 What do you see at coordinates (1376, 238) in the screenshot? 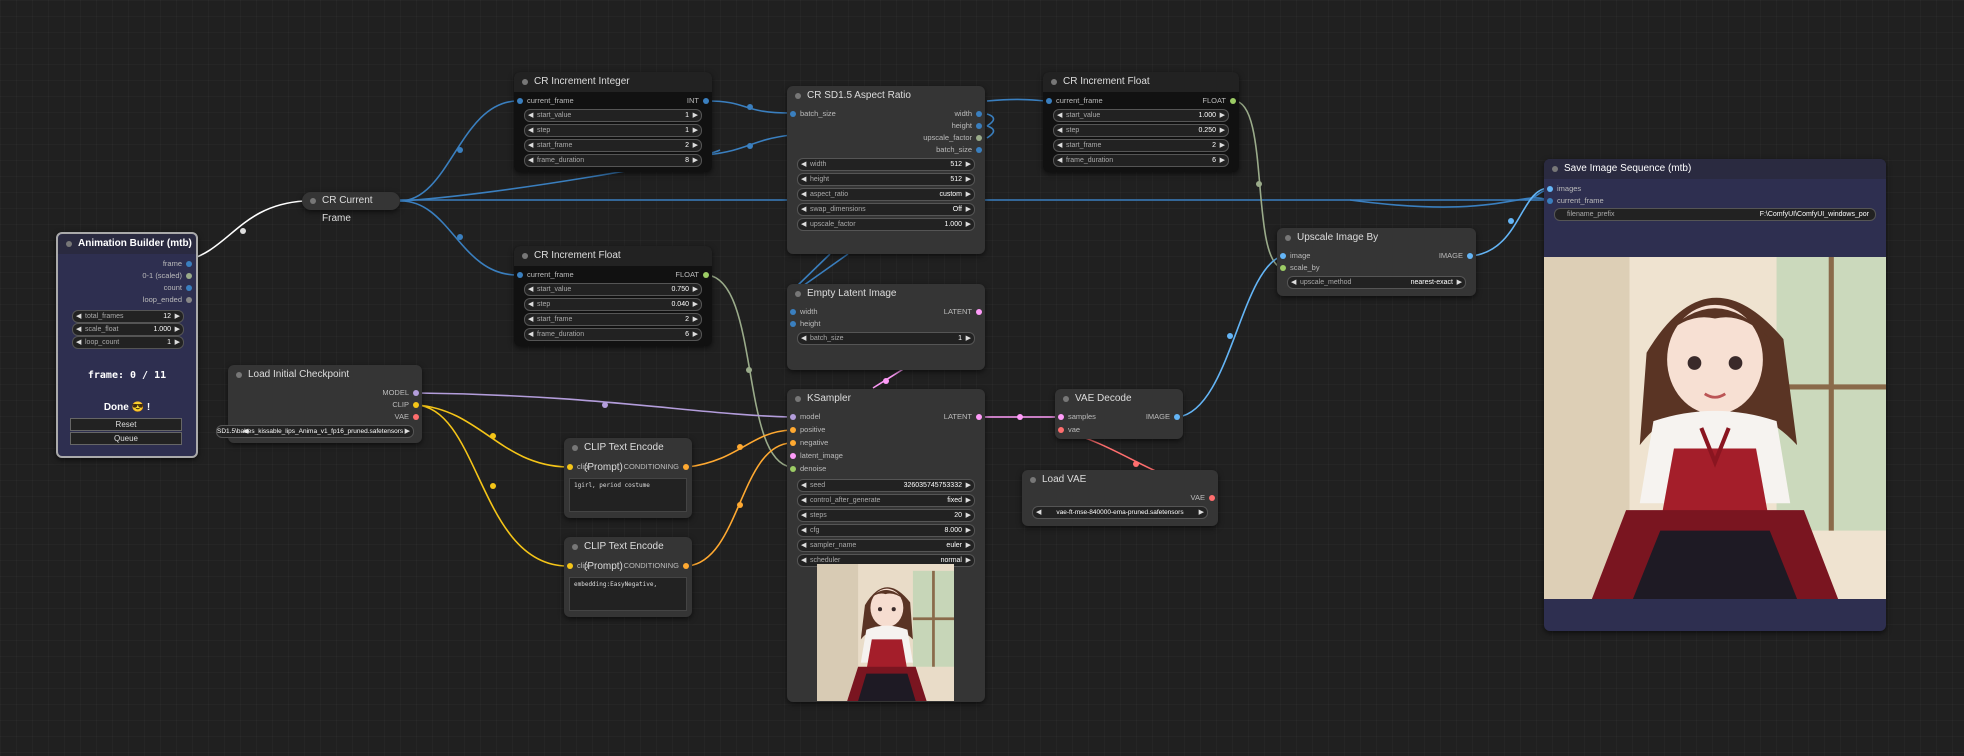
I see `node-title: Upscale Image By` at bounding box center [1376, 238].